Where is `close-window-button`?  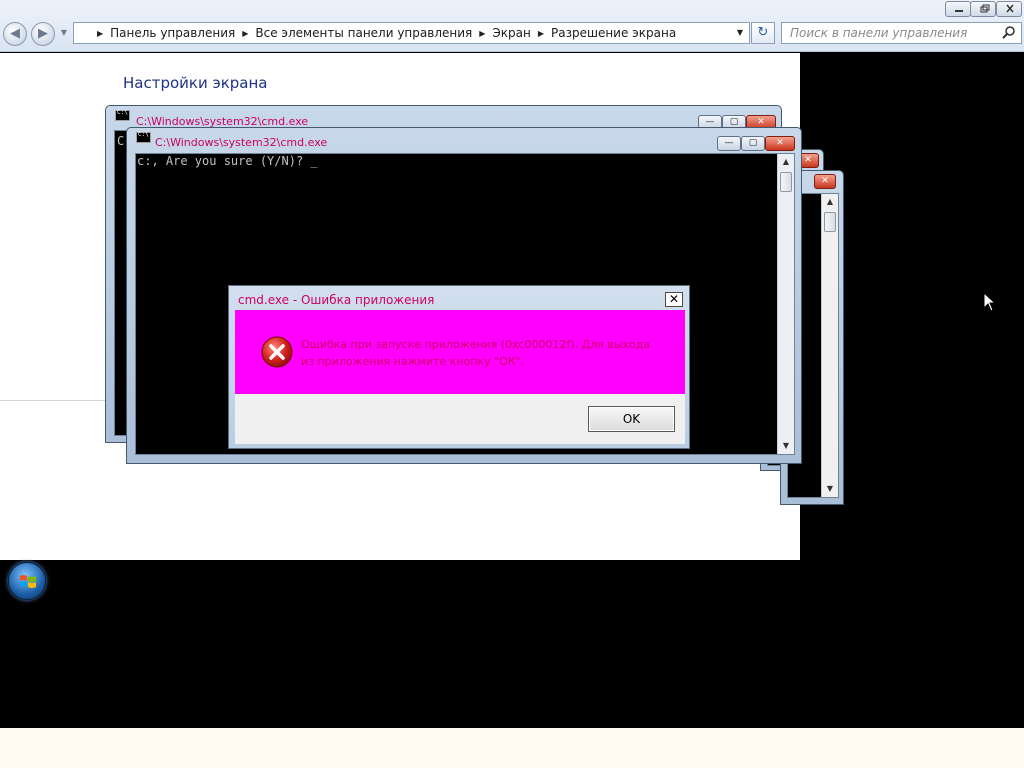 close-window-button is located at coordinates (1009, 9).